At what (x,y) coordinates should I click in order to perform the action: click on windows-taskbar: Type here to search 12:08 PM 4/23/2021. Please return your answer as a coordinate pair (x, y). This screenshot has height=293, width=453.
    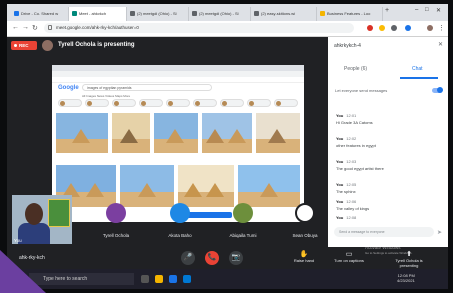
    Looking at the image, I should click on (227, 279).